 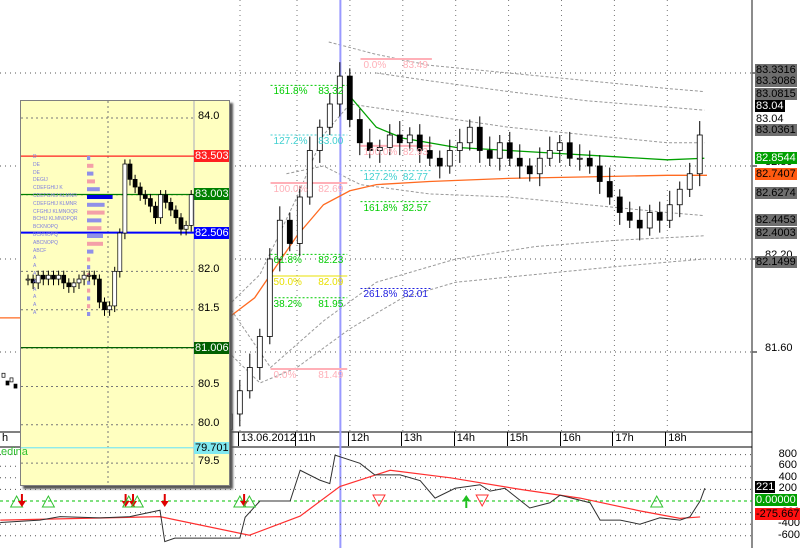 I want to click on fib-level-price: 83.32, so click(x=331, y=92).